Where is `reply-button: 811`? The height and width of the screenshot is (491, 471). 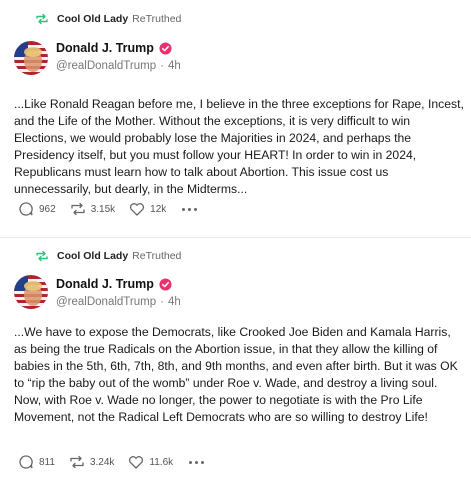
reply-button: 811 is located at coordinates (36, 462).